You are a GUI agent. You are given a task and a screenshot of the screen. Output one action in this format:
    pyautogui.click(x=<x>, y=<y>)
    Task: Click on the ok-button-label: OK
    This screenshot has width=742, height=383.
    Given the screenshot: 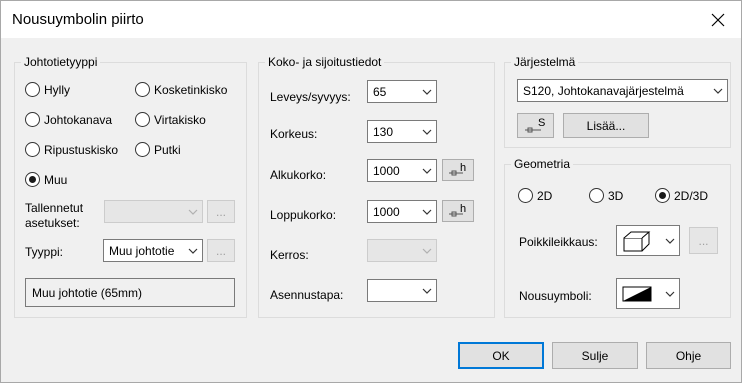 What is the action you would take?
    pyautogui.click(x=501, y=355)
    